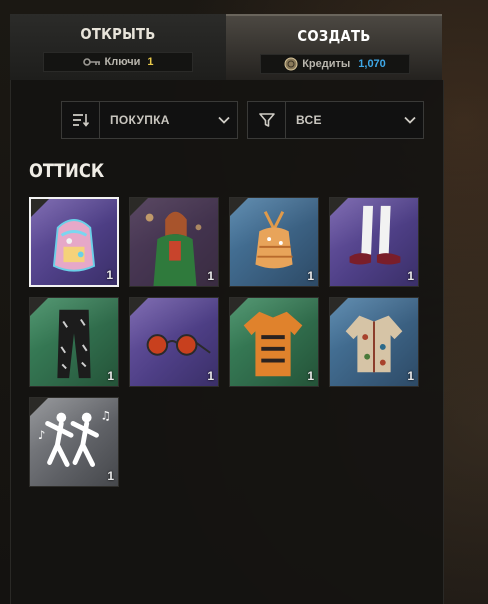 This screenshot has height=604, width=488. What do you see at coordinates (326, 64) in the screenshot?
I see `credits-label: Кредиты` at bounding box center [326, 64].